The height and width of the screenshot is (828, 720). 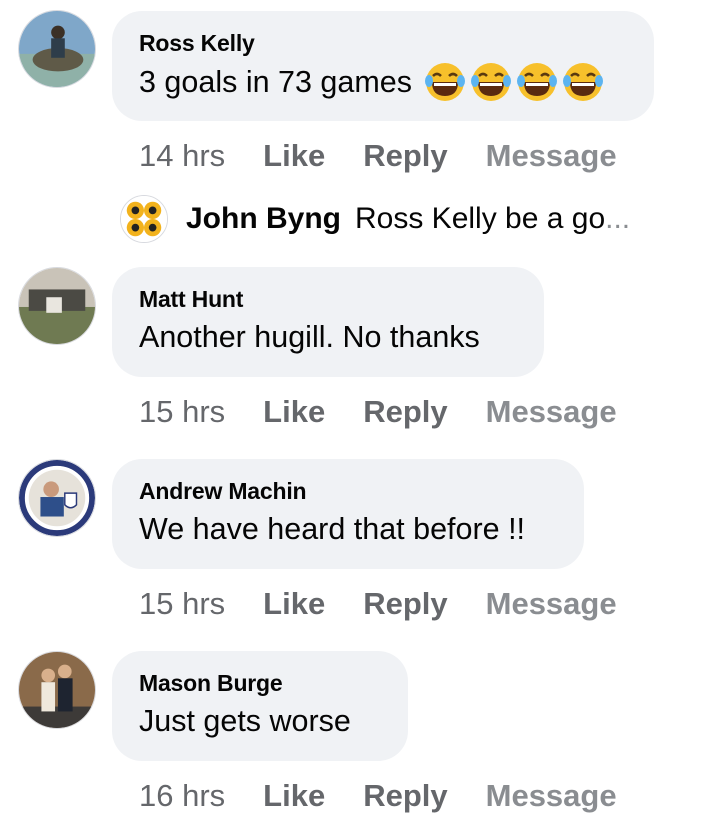 I want to click on comment-text: 3 goals in 73 games, so click(x=382, y=82).